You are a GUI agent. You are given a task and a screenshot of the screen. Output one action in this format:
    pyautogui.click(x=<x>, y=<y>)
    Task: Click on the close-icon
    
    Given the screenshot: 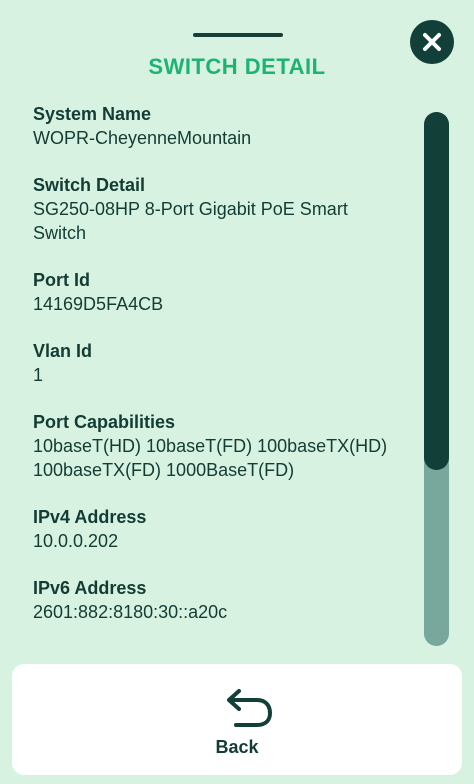 What is the action you would take?
    pyautogui.click(x=432, y=42)
    